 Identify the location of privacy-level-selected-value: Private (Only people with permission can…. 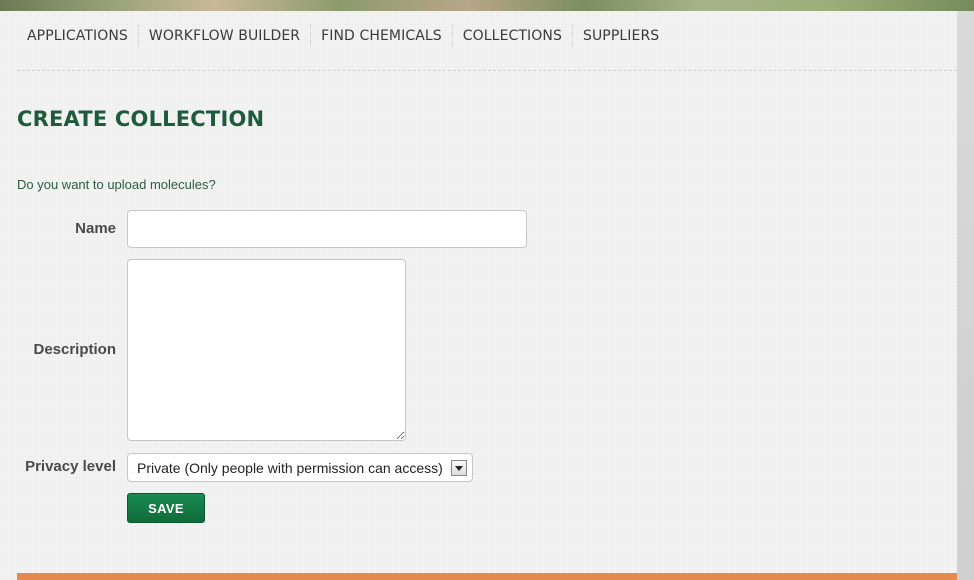
(290, 467).